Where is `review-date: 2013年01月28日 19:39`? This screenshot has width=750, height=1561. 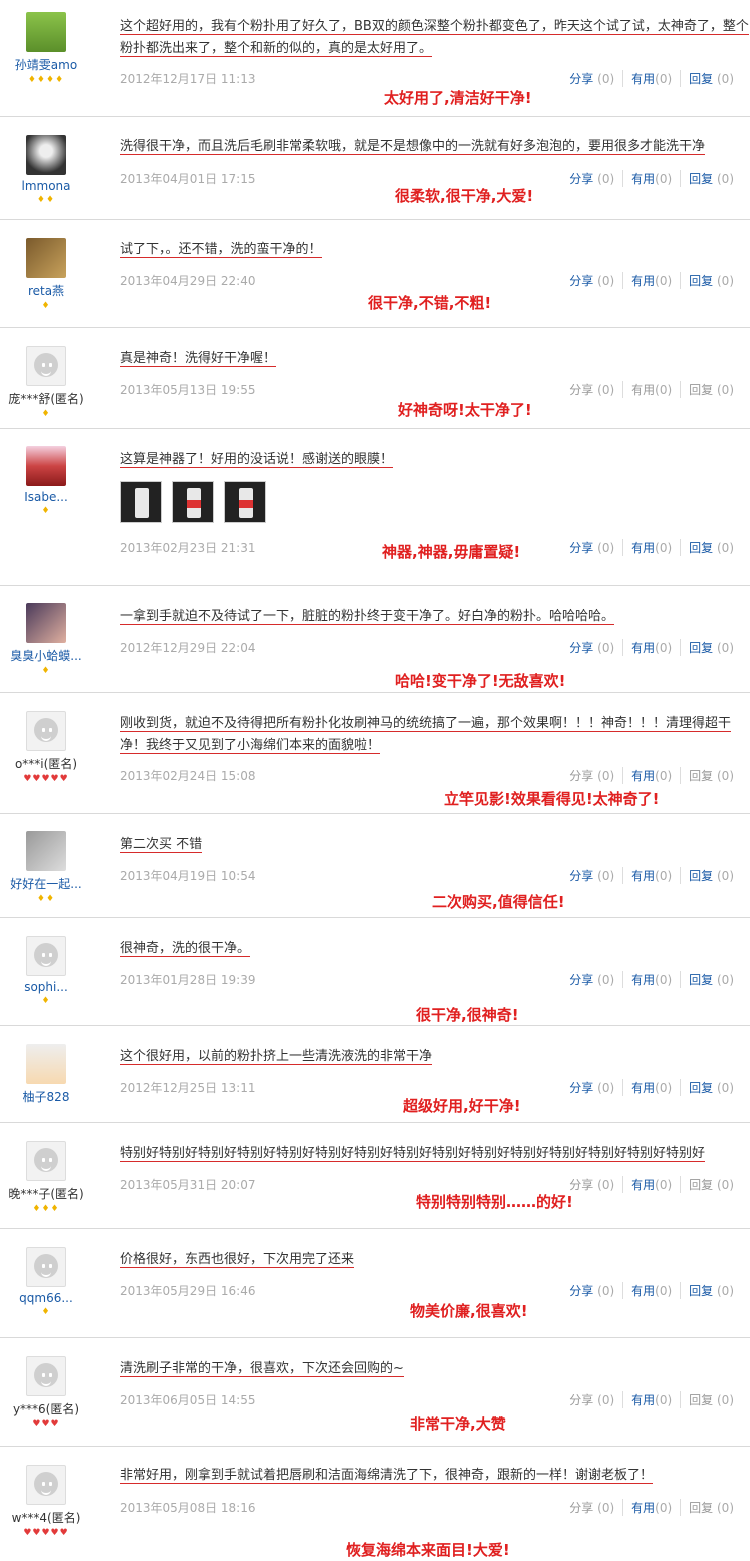 review-date: 2013年01月28日 19:39 is located at coordinates (188, 980).